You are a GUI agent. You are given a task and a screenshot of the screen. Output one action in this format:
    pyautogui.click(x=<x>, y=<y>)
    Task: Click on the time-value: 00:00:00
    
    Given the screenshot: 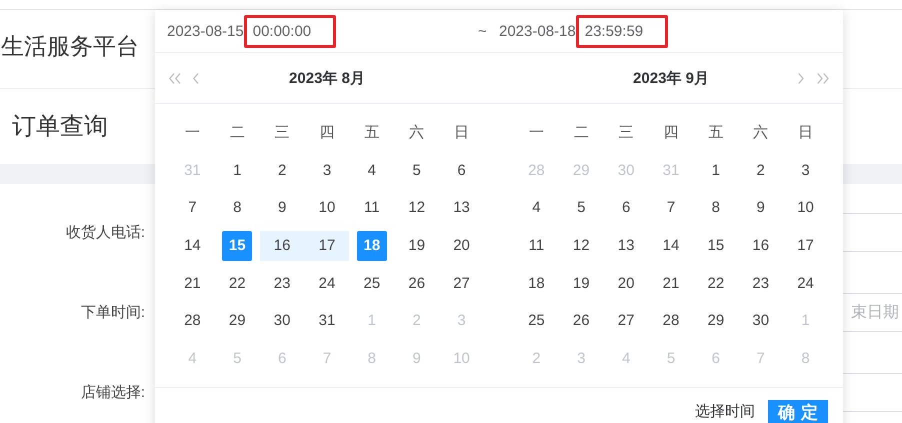 What is the action you would take?
    pyautogui.click(x=290, y=31)
    